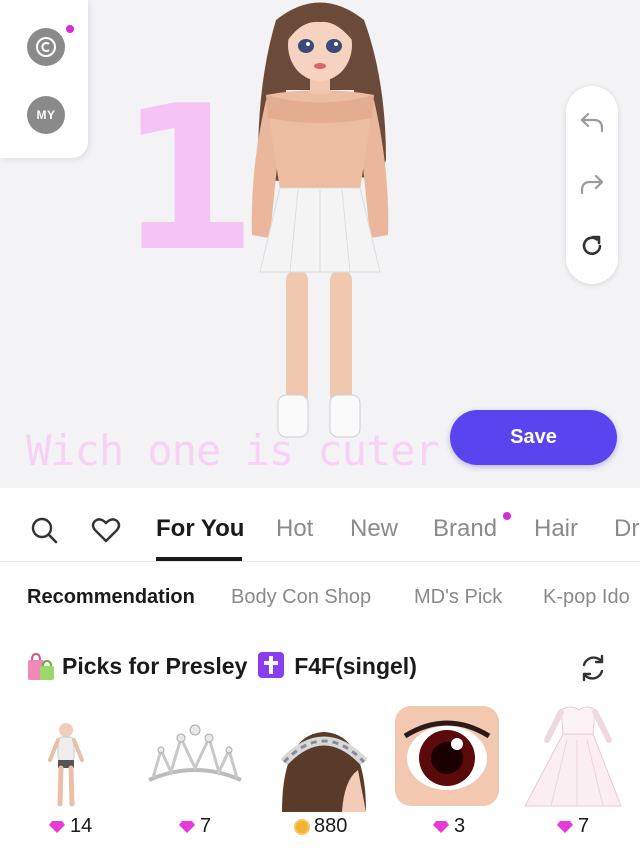  Describe the element at coordinates (465, 529) in the screenshot. I see `tab-brand: Brand` at that location.